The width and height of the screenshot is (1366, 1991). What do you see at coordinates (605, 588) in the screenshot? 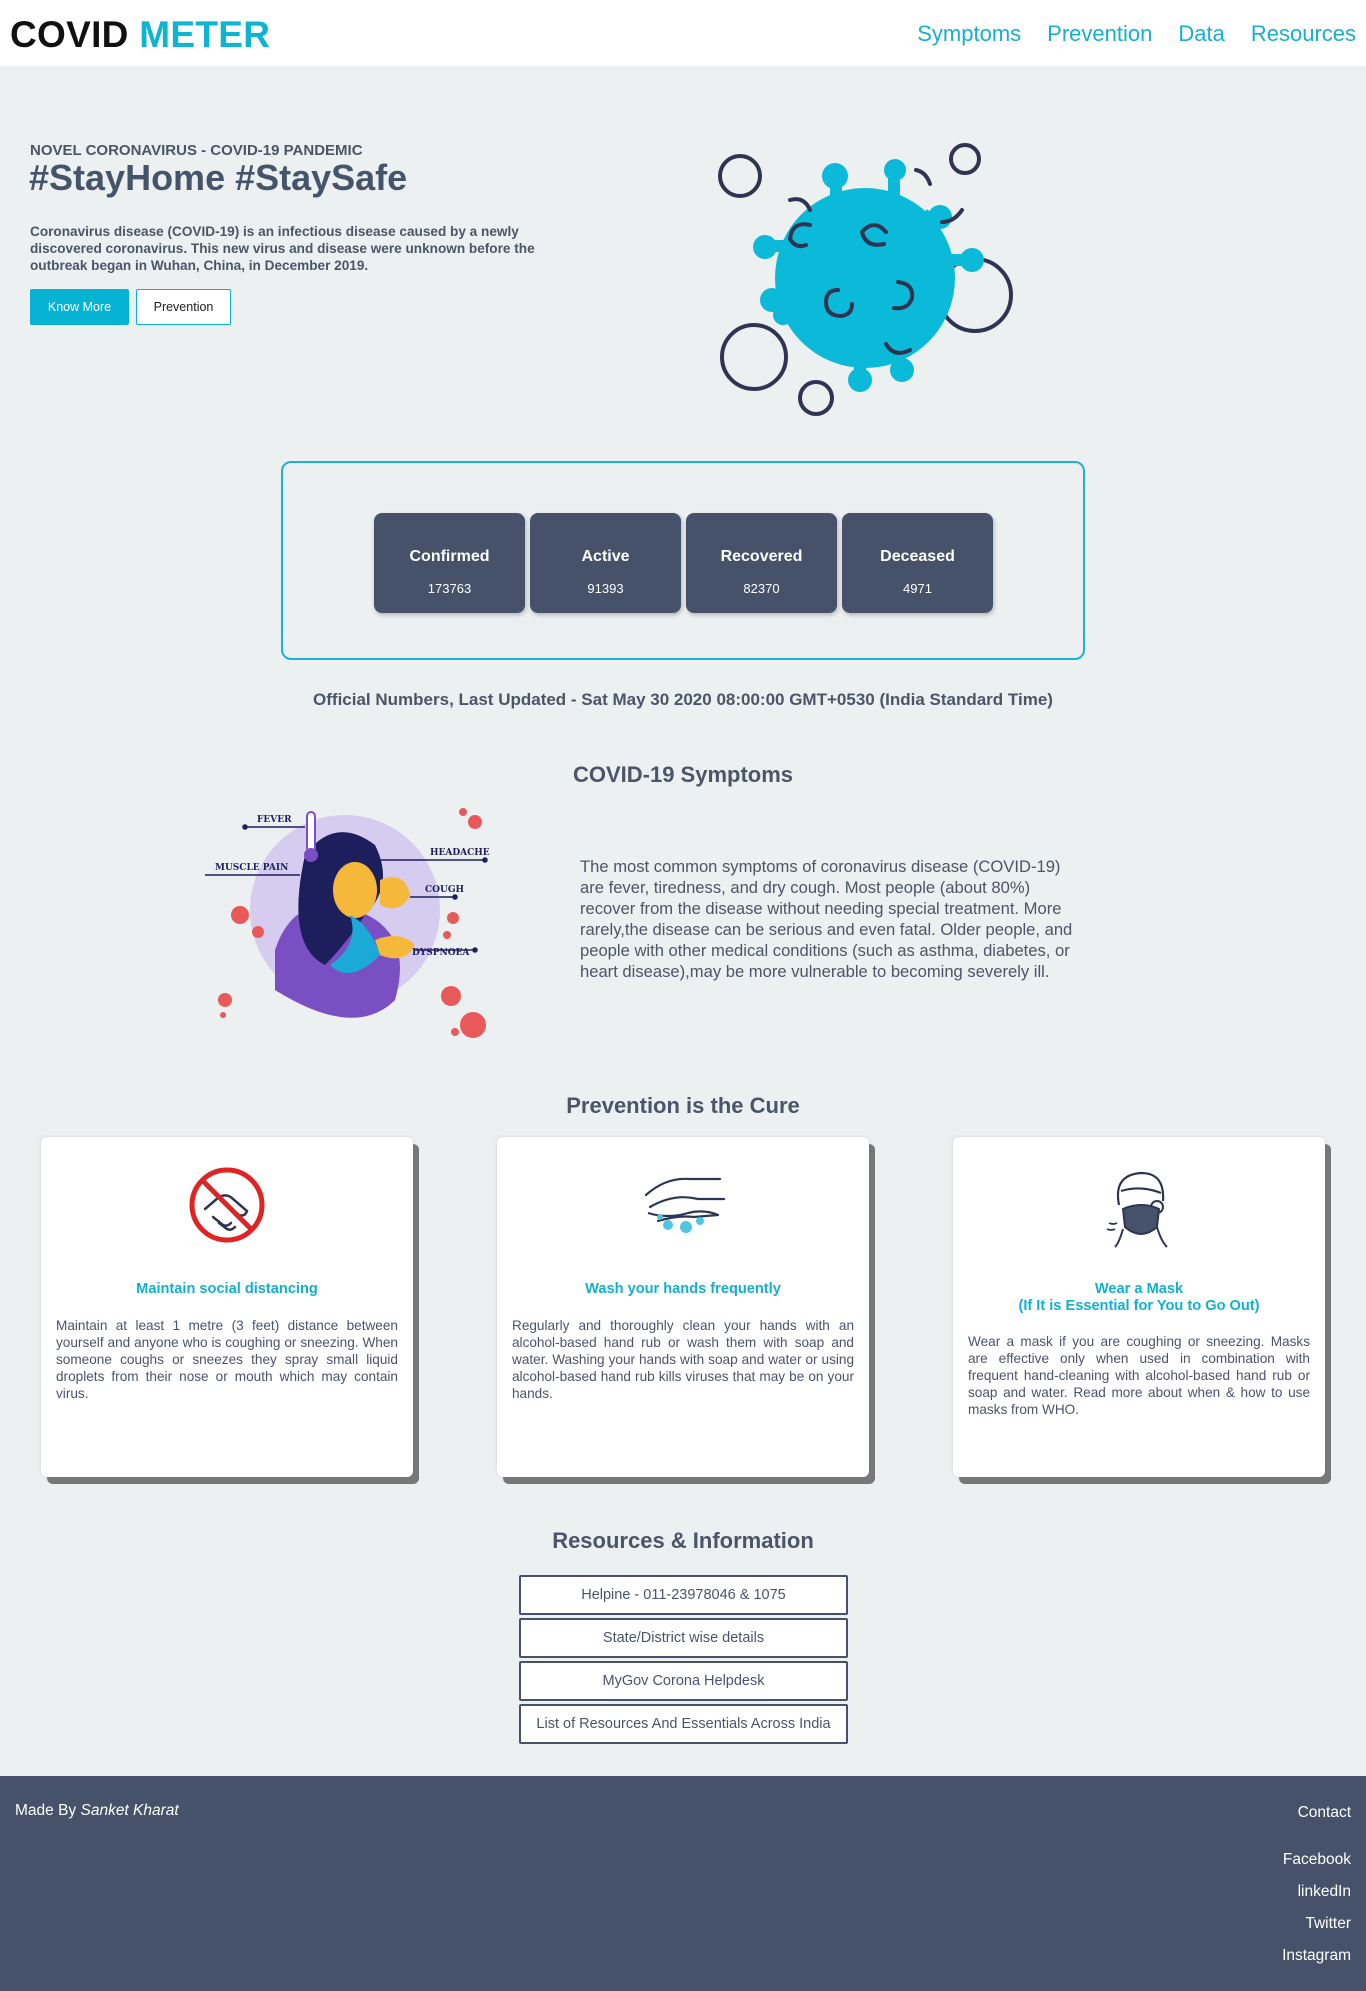
I see `stat-value: 91393` at bounding box center [605, 588].